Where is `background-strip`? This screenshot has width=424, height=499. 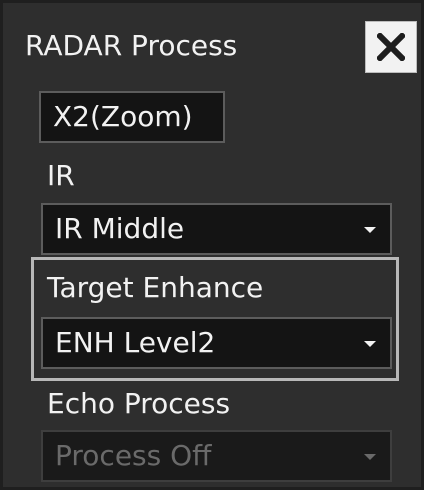
background-strip is located at coordinates (212, 494).